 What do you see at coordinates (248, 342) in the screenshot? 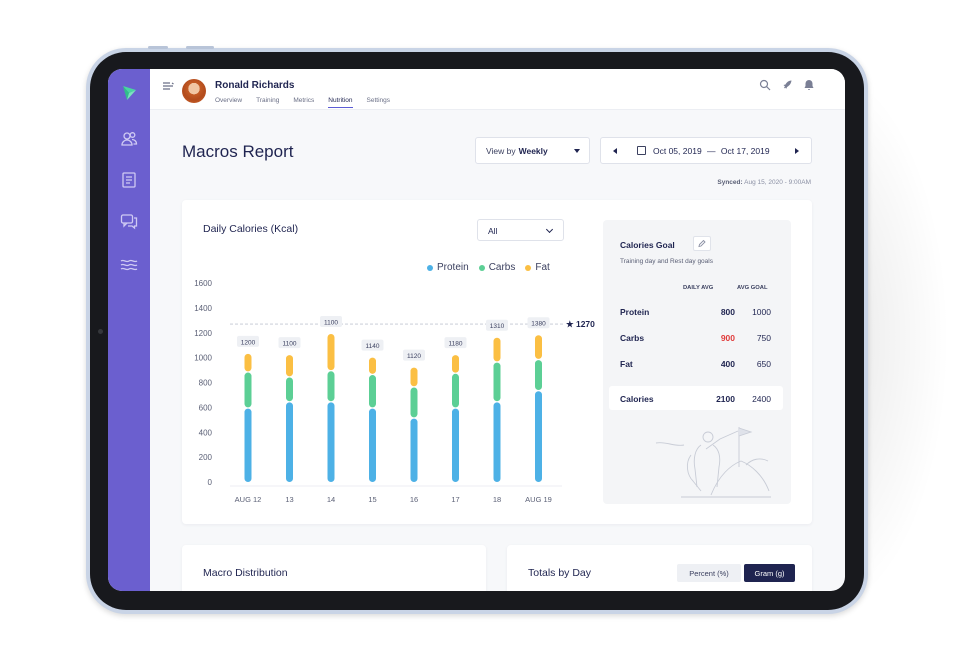
I see `data-label: 1200` at bounding box center [248, 342].